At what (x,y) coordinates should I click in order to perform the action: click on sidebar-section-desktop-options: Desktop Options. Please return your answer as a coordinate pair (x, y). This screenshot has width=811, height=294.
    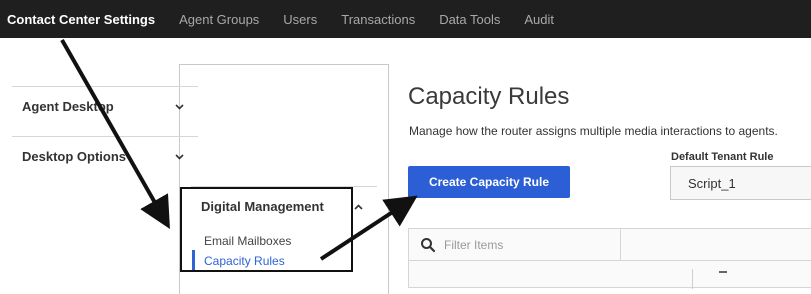
    Looking at the image, I should click on (105, 156).